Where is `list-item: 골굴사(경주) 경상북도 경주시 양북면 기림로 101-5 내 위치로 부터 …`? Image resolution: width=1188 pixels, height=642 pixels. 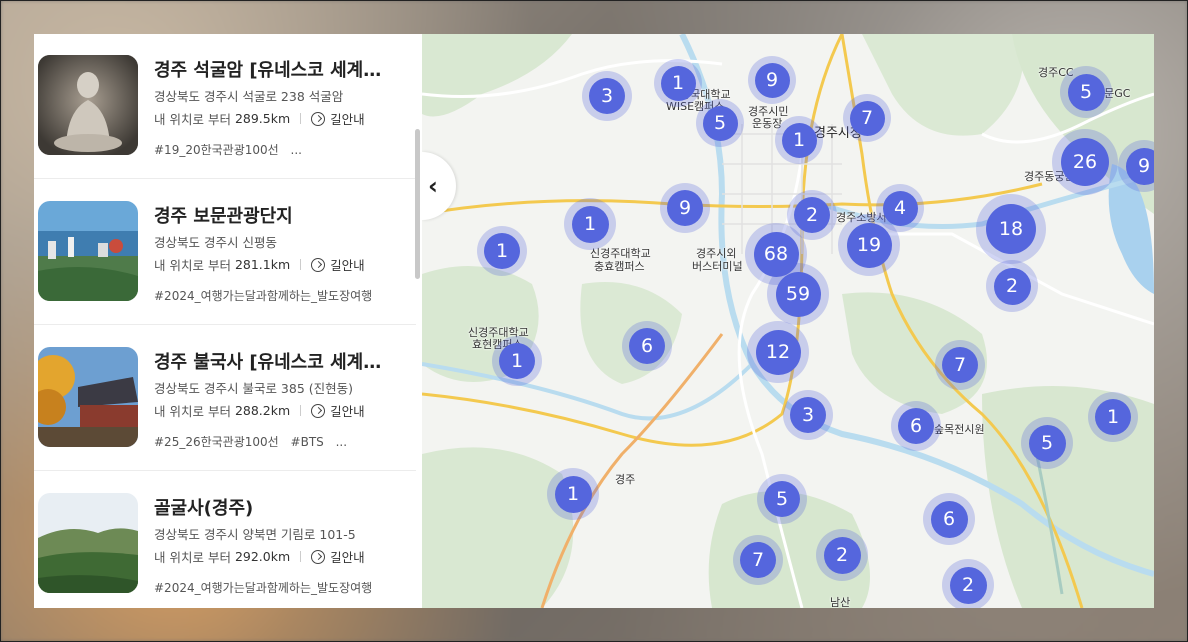 list-item: 골굴사(경주) 경상북도 경주시 양북면 기림로 101-5 내 위치로 부터 … is located at coordinates (225, 540).